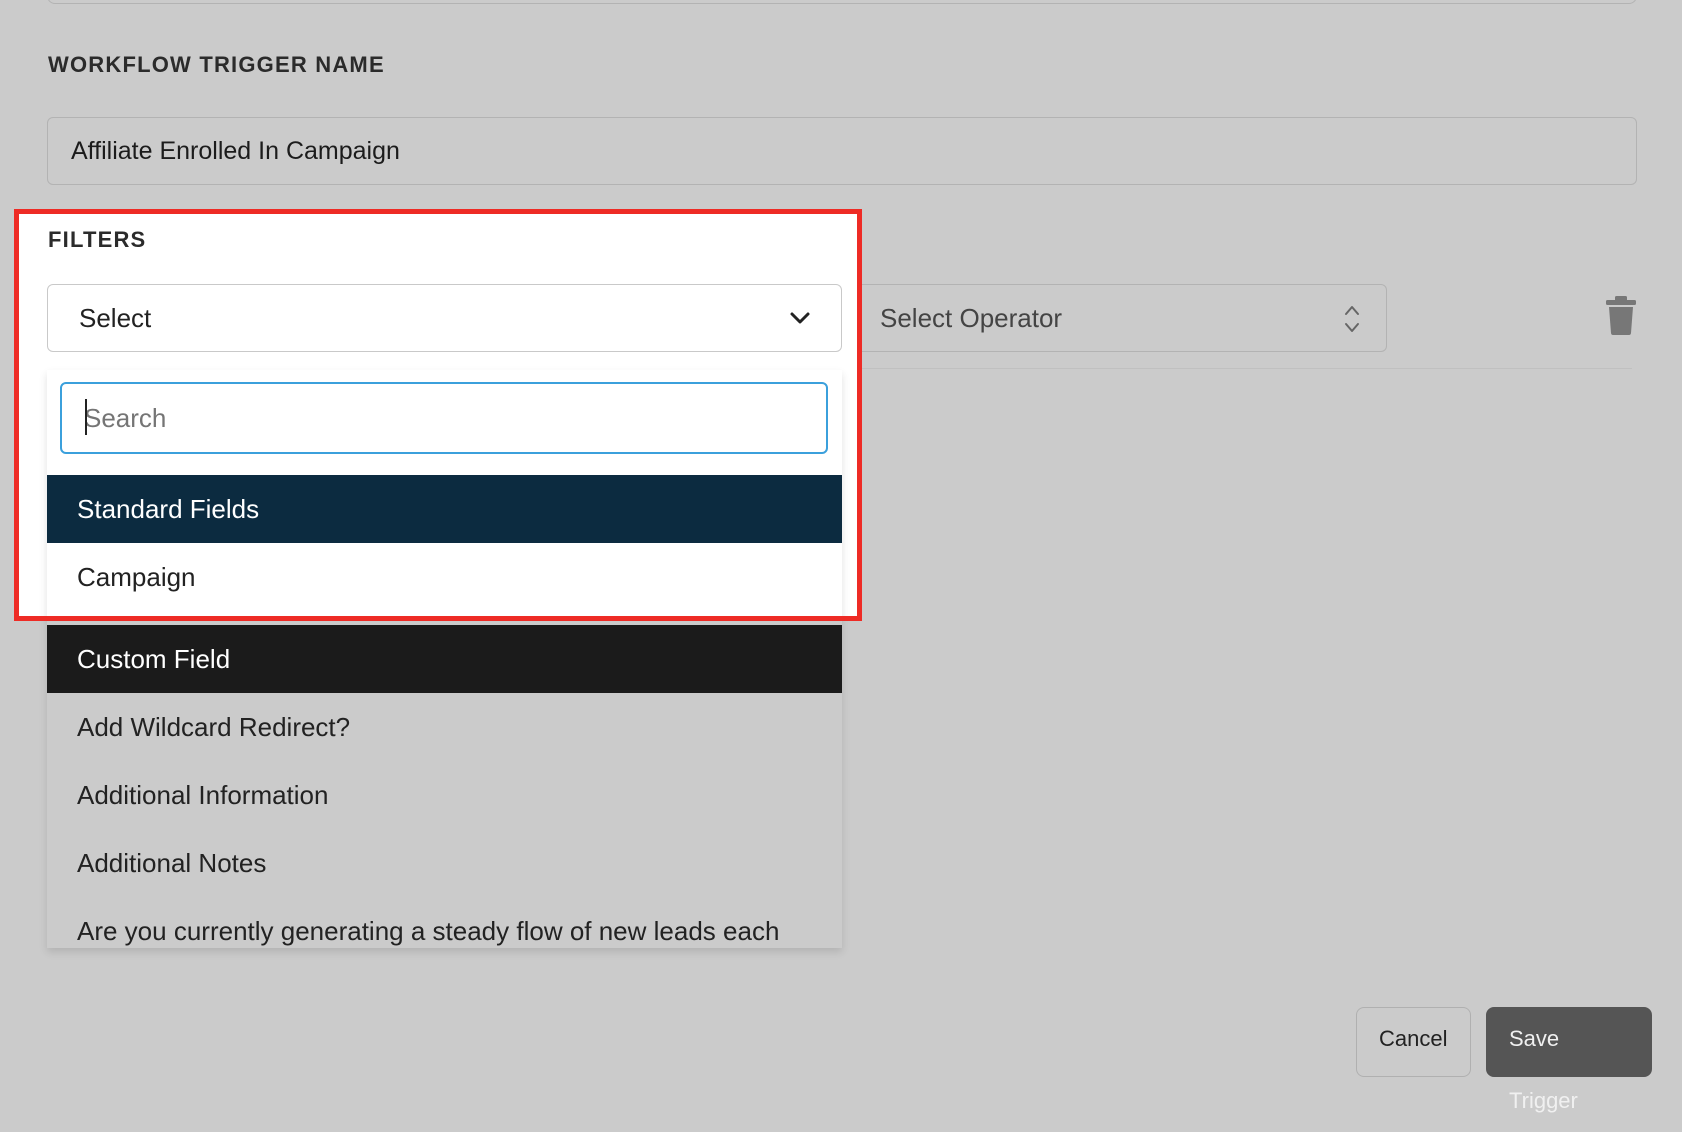 This screenshot has width=1682, height=1132. I want to click on group-header-custom-field: Custom Field, so click(444, 659).